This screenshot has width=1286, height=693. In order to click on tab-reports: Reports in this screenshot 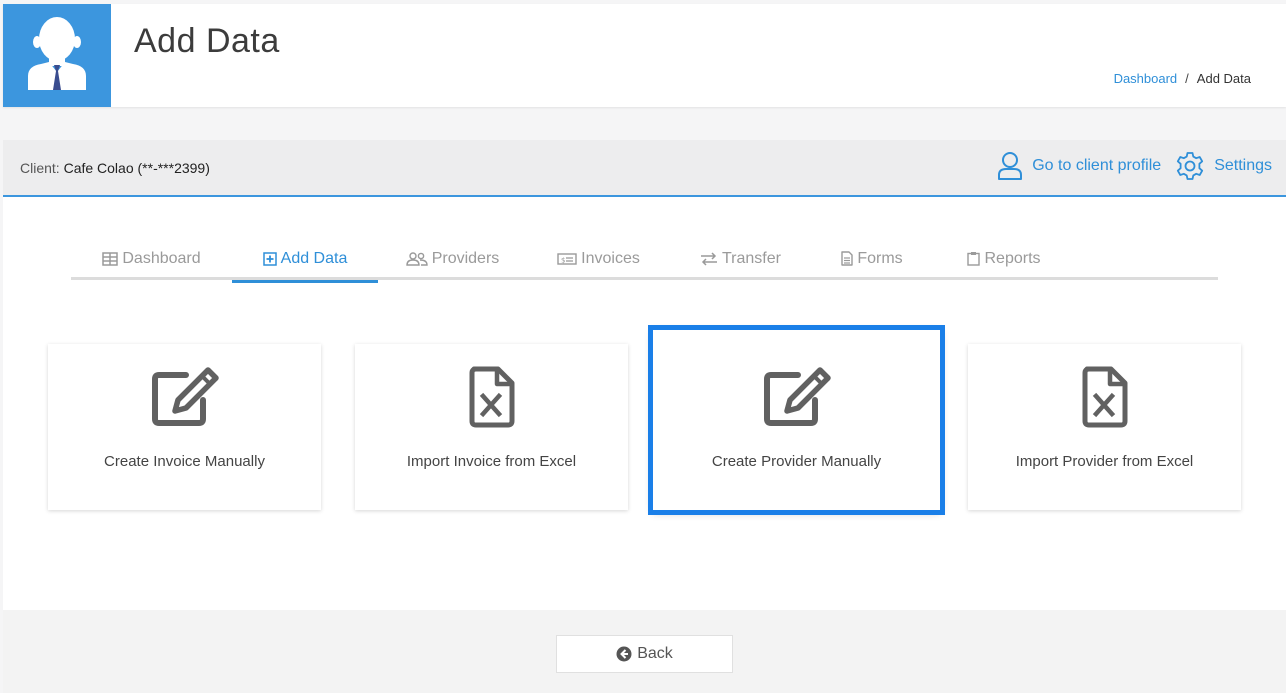, I will do `click(1004, 258)`.